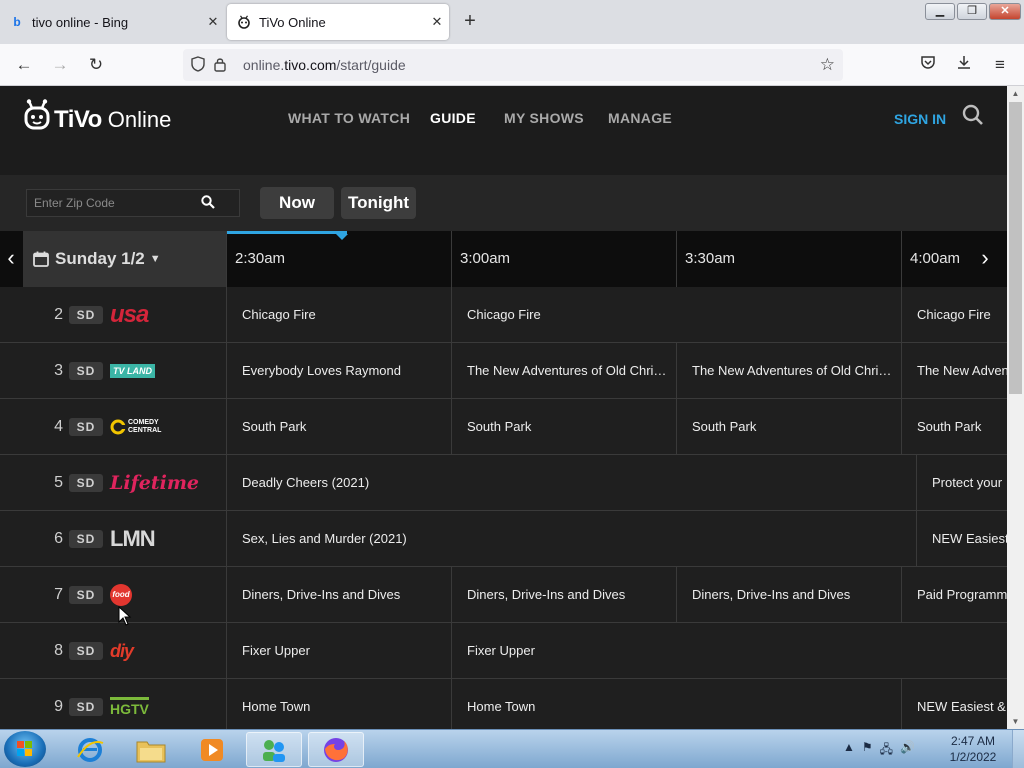 The height and width of the screenshot is (768, 1024). I want to click on taskbar-clock: 2:47 AM 1/2/2022, so click(973, 749).